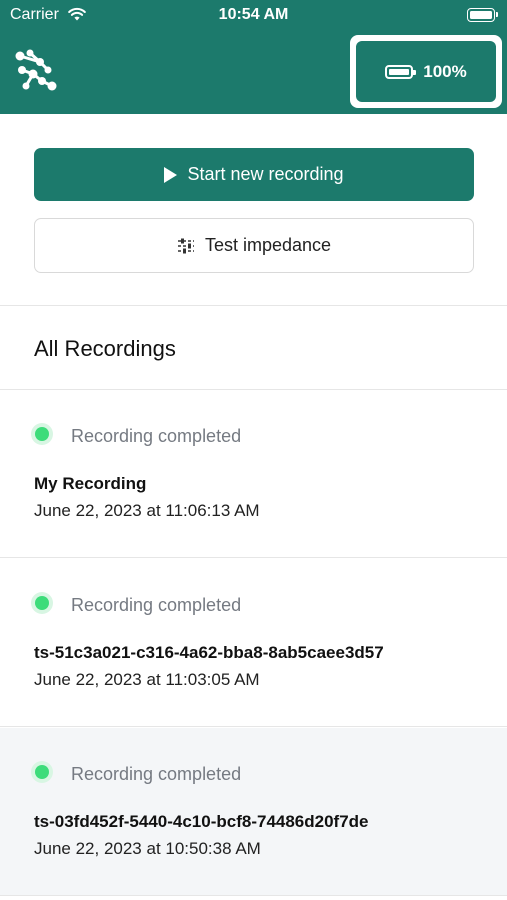 This screenshot has height=900, width=507. Describe the element at coordinates (445, 71) in the screenshot. I see `battery-percentage: 100%` at that location.